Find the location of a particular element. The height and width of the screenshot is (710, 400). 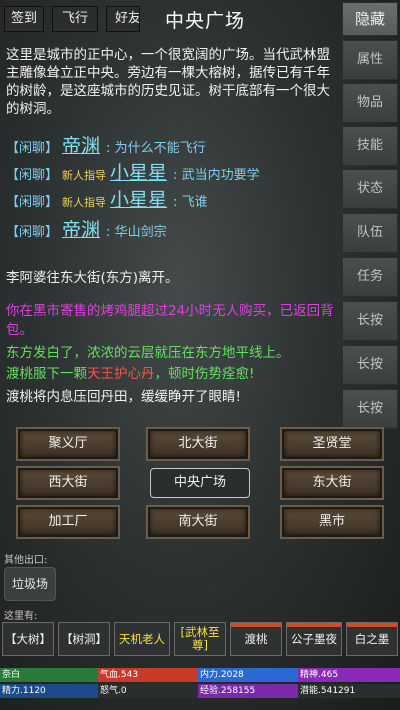

rage-value: 怒气.0 is located at coordinates (113, 691).